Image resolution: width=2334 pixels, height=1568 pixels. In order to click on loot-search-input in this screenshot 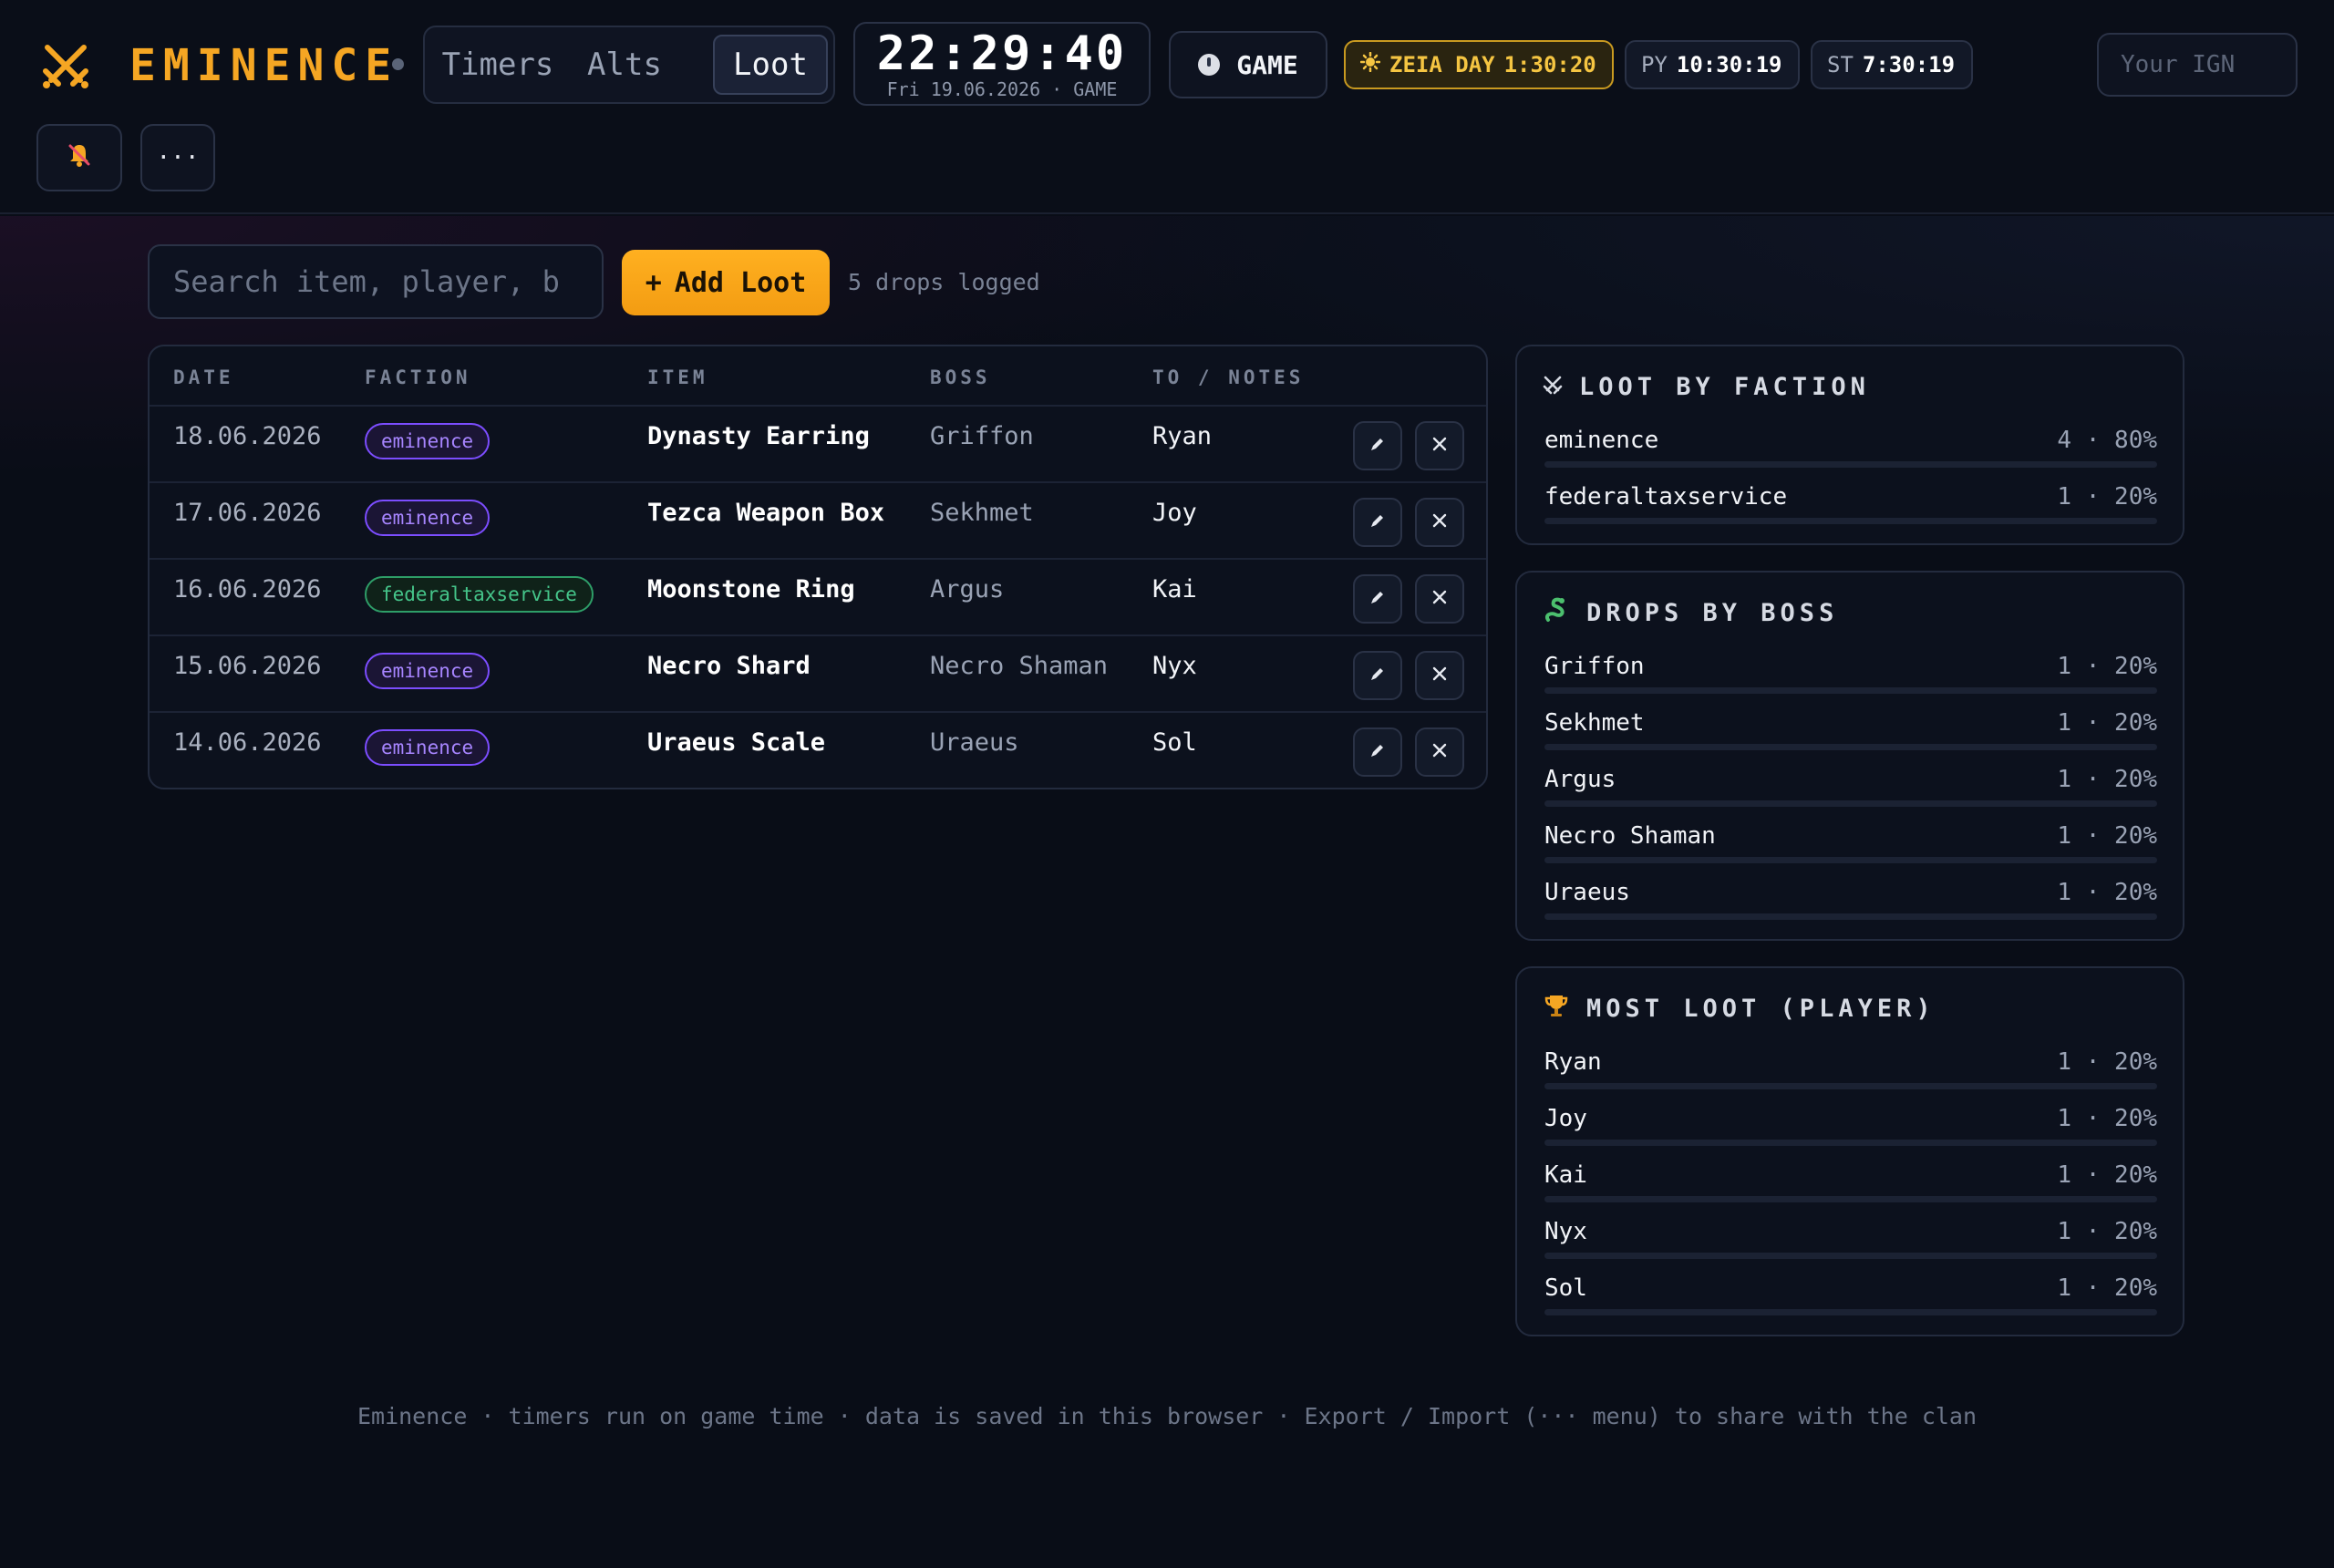, I will do `click(376, 281)`.